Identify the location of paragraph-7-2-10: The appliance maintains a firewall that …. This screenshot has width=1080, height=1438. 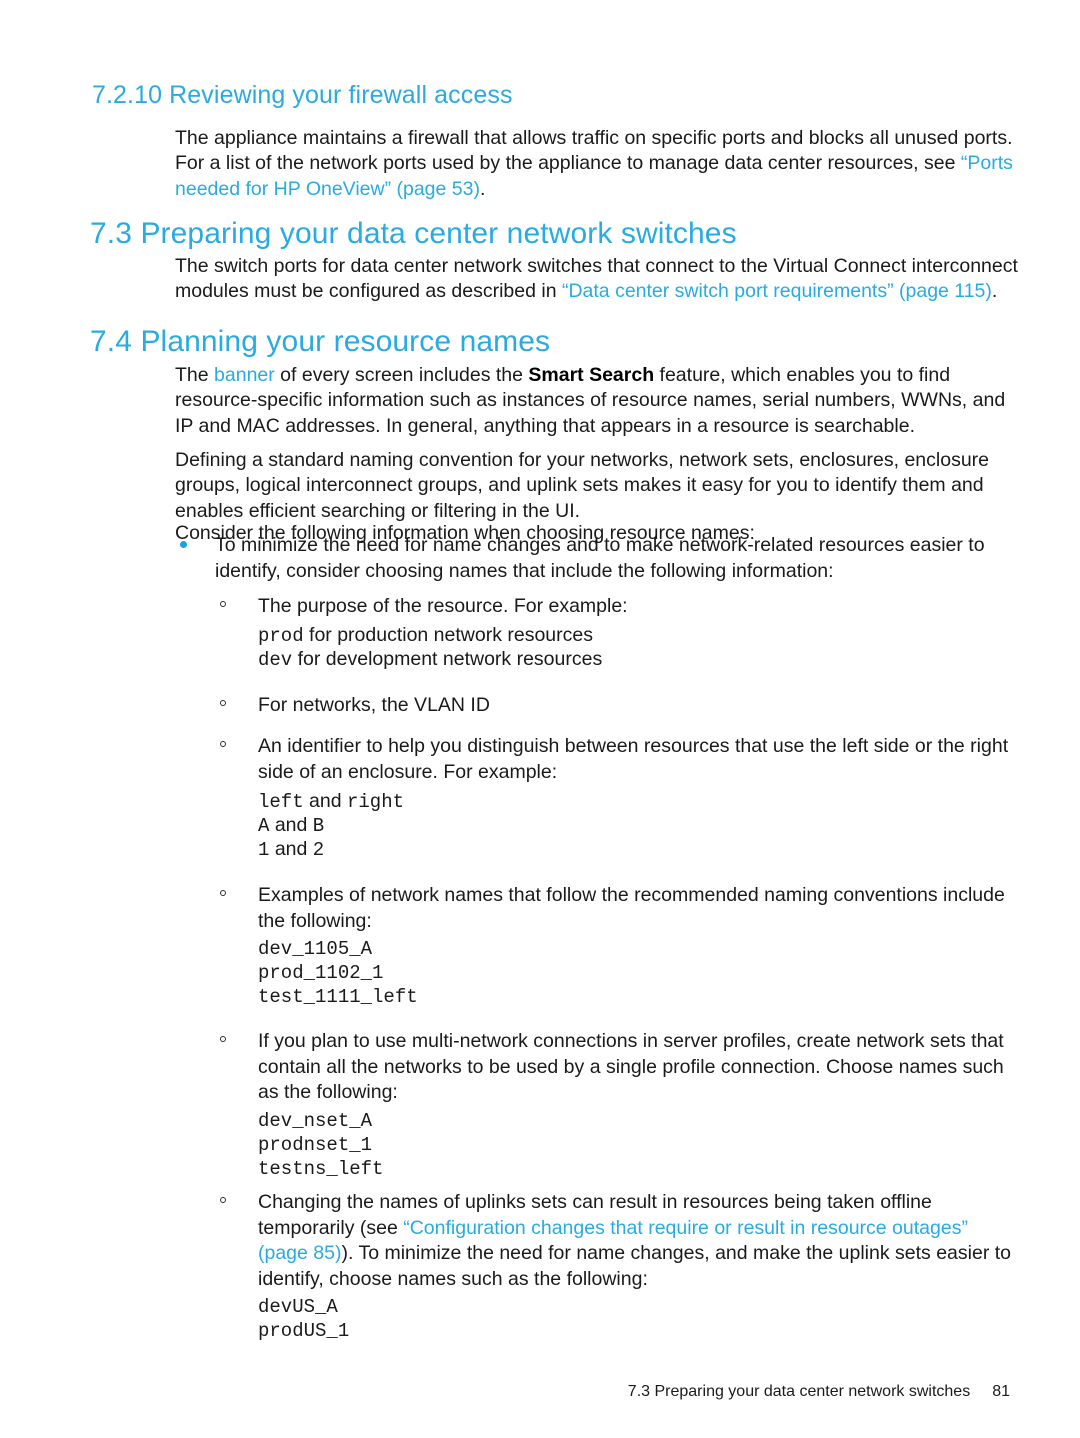
(595, 164).